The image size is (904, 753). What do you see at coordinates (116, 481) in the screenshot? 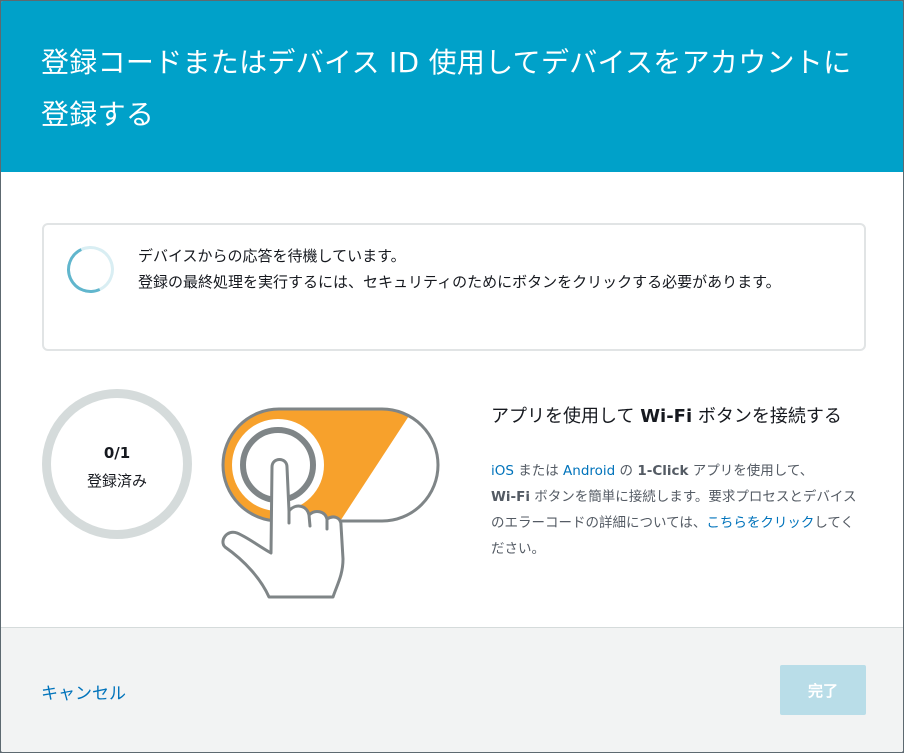
I see `registration-count-label: 登録済み` at bounding box center [116, 481].